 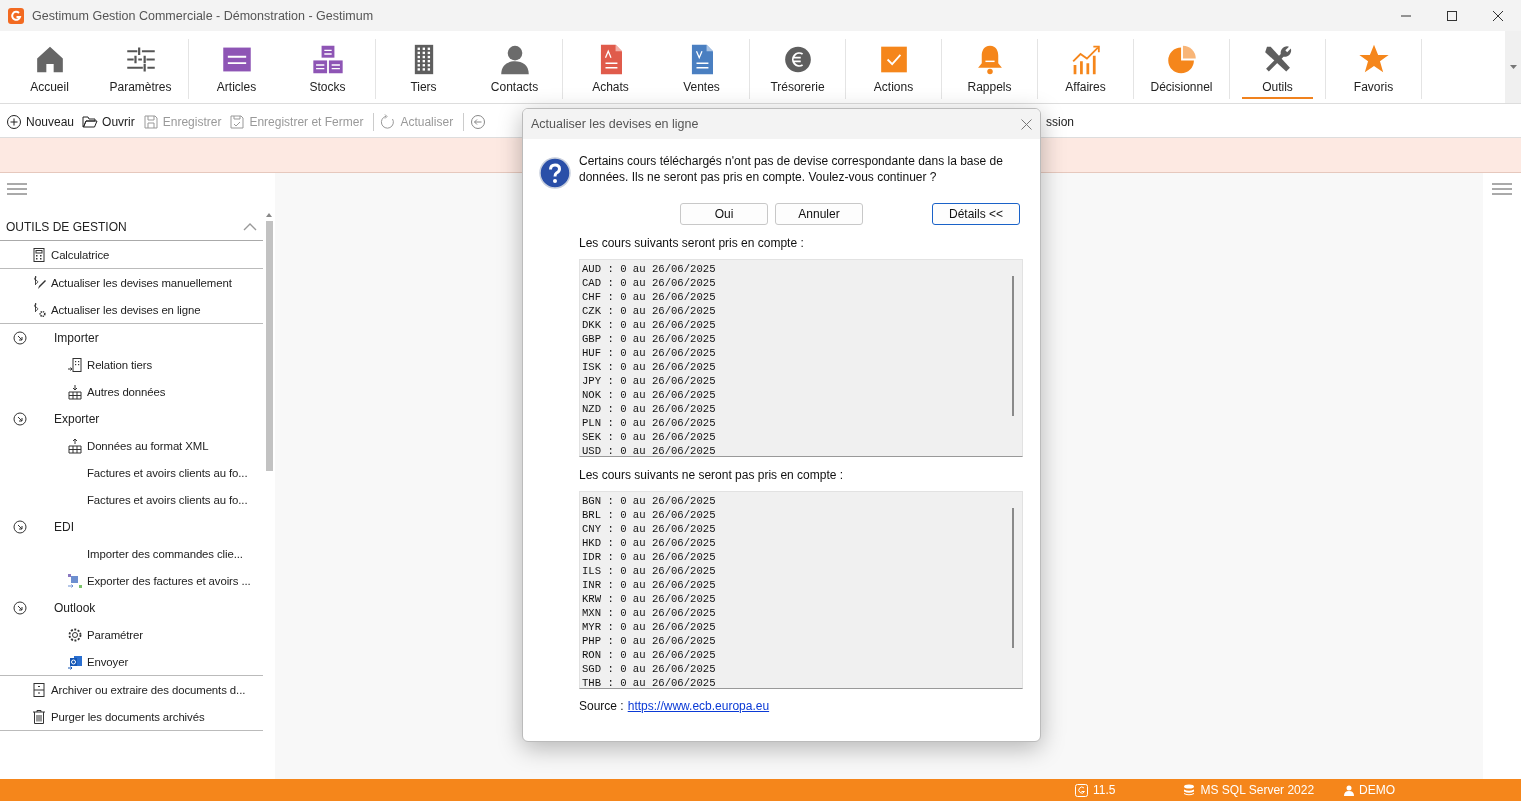 What do you see at coordinates (75, 391) in the screenshot?
I see `grid-download-icon` at bounding box center [75, 391].